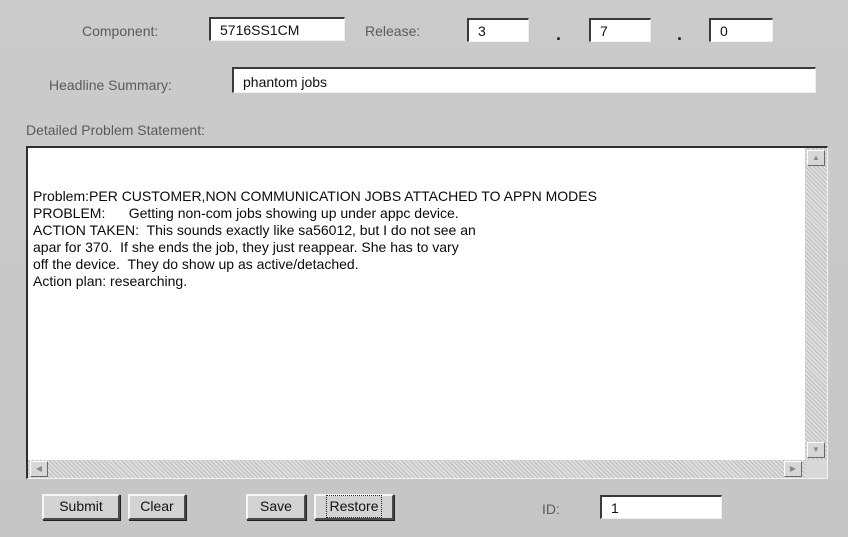 The width and height of the screenshot is (848, 537). What do you see at coordinates (110, 85) in the screenshot?
I see `headline-summary-label: Headline Summary:` at bounding box center [110, 85].